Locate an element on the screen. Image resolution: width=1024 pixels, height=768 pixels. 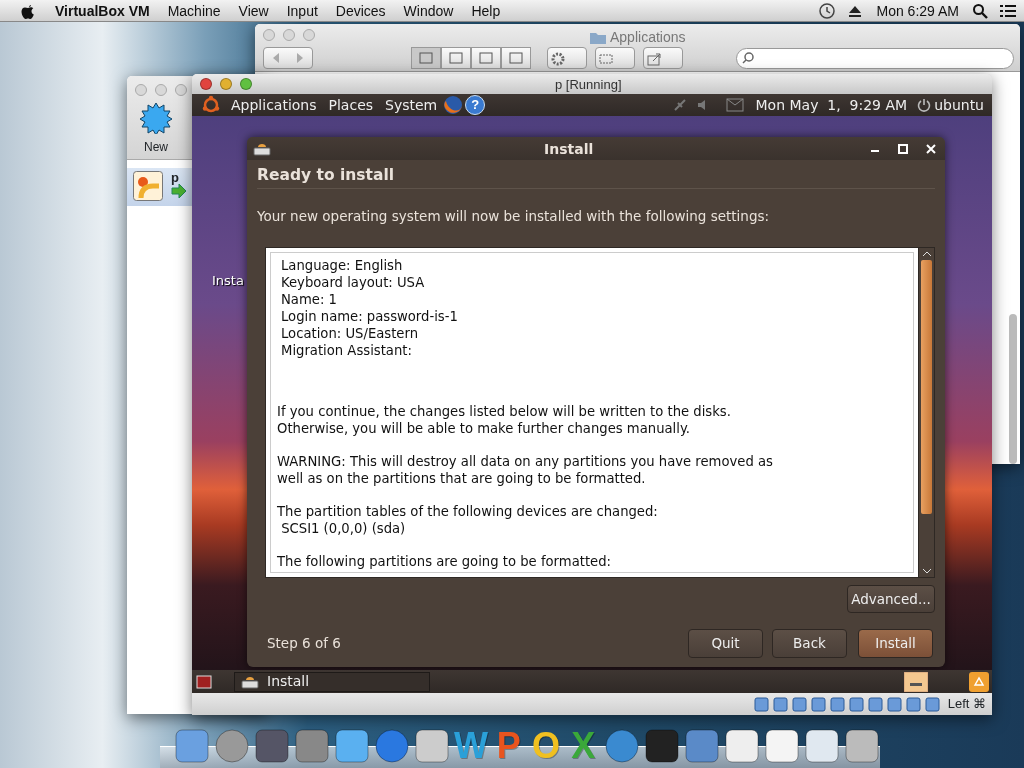
back-button: Back is located at coordinates (809, 643).